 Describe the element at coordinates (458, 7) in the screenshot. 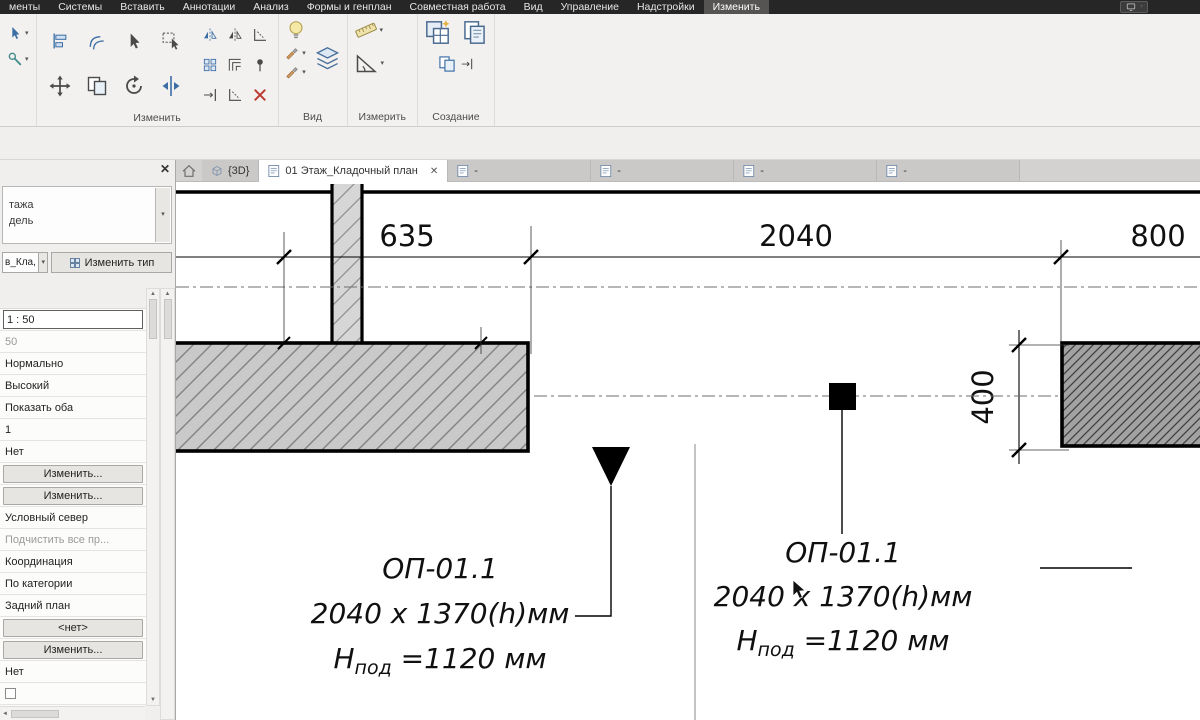

I see `ribbon-tab: Совместная работа` at that location.